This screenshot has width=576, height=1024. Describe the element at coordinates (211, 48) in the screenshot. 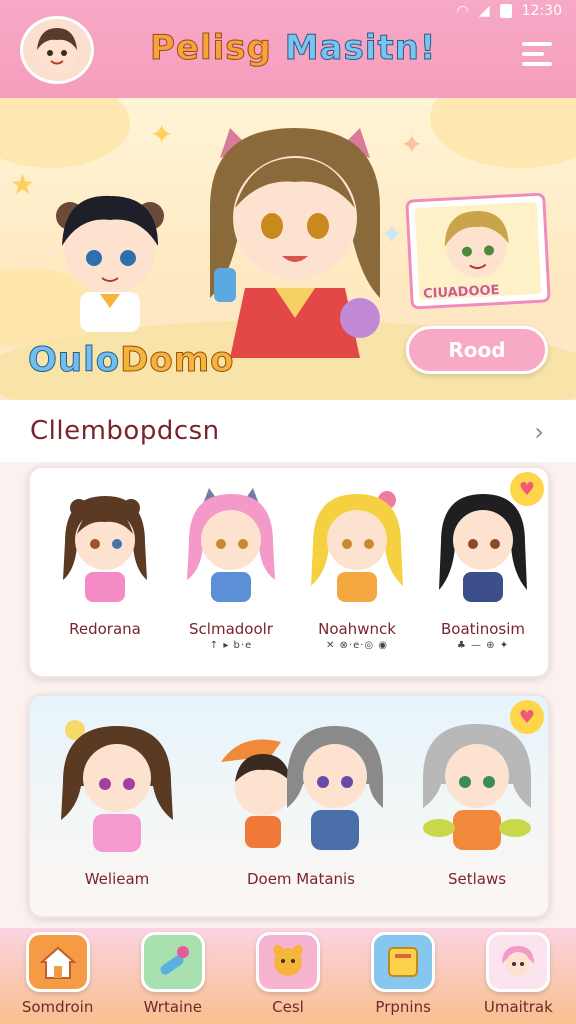

I see `app-title-part1: Pelisg` at that location.